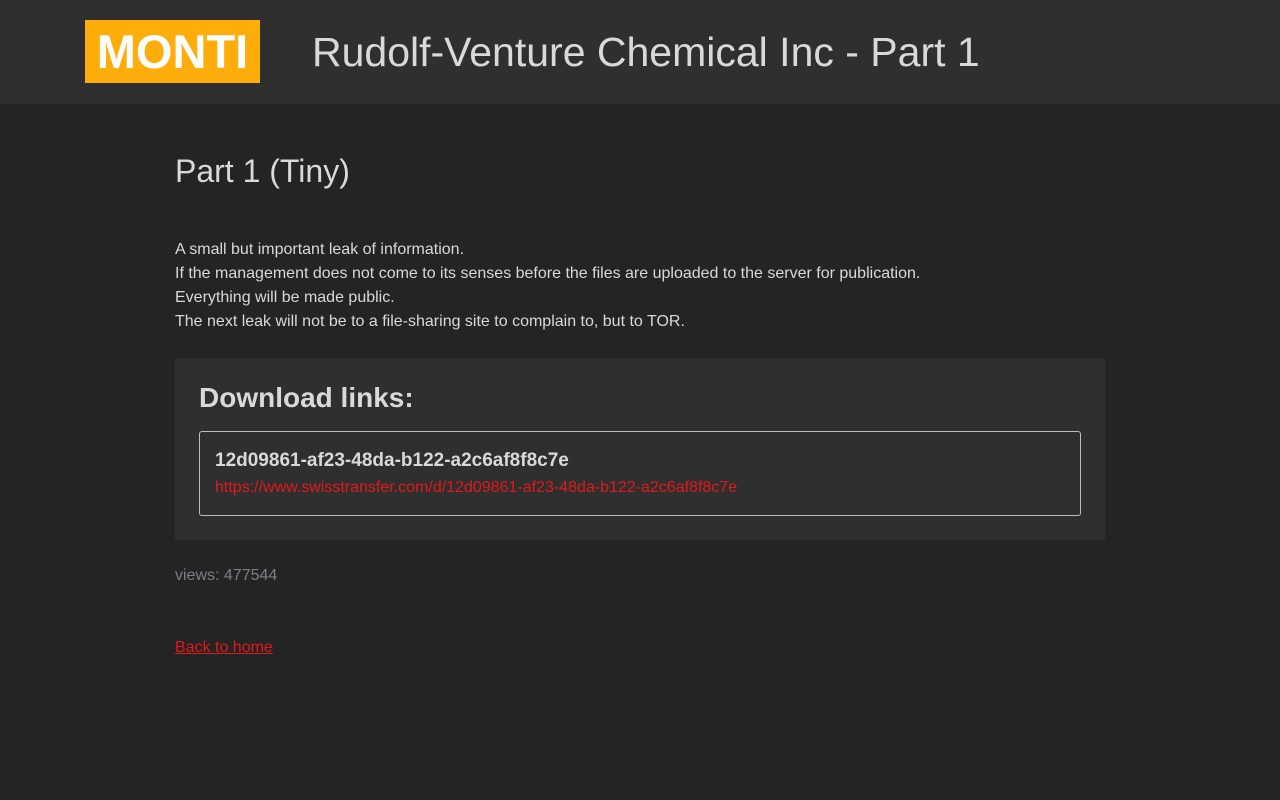 Image resolution: width=1280 pixels, height=800 pixels. I want to click on page-title: Part 1 (Tiny), so click(262, 171).